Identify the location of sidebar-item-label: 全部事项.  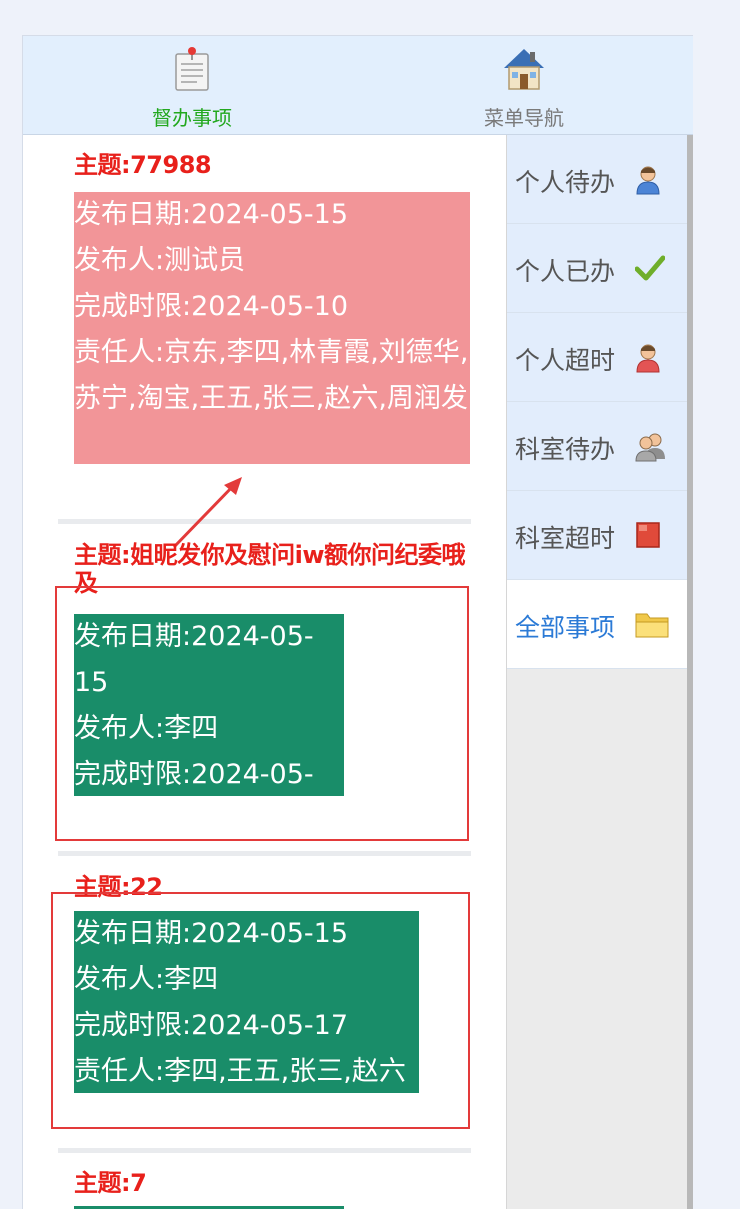
(565, 627).